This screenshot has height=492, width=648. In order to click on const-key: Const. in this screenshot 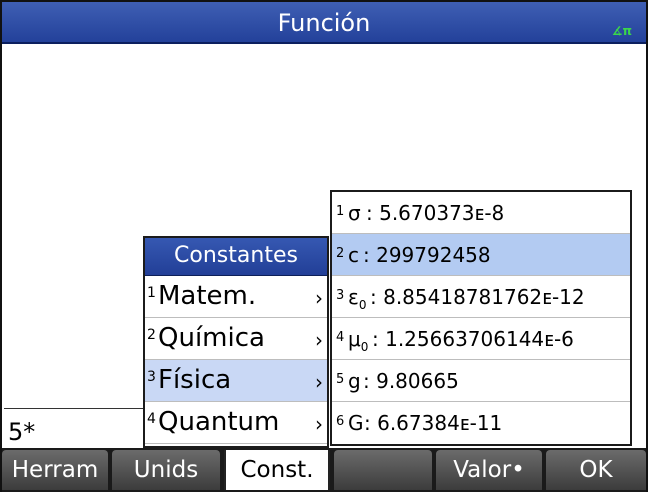, I will do `click(277, 470)`.